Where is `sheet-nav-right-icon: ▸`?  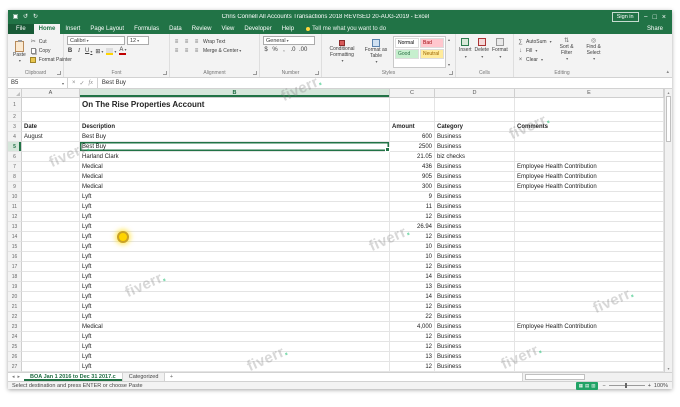
sheet-nav-right-icon: ▸ is located at coordinates (19, 377).